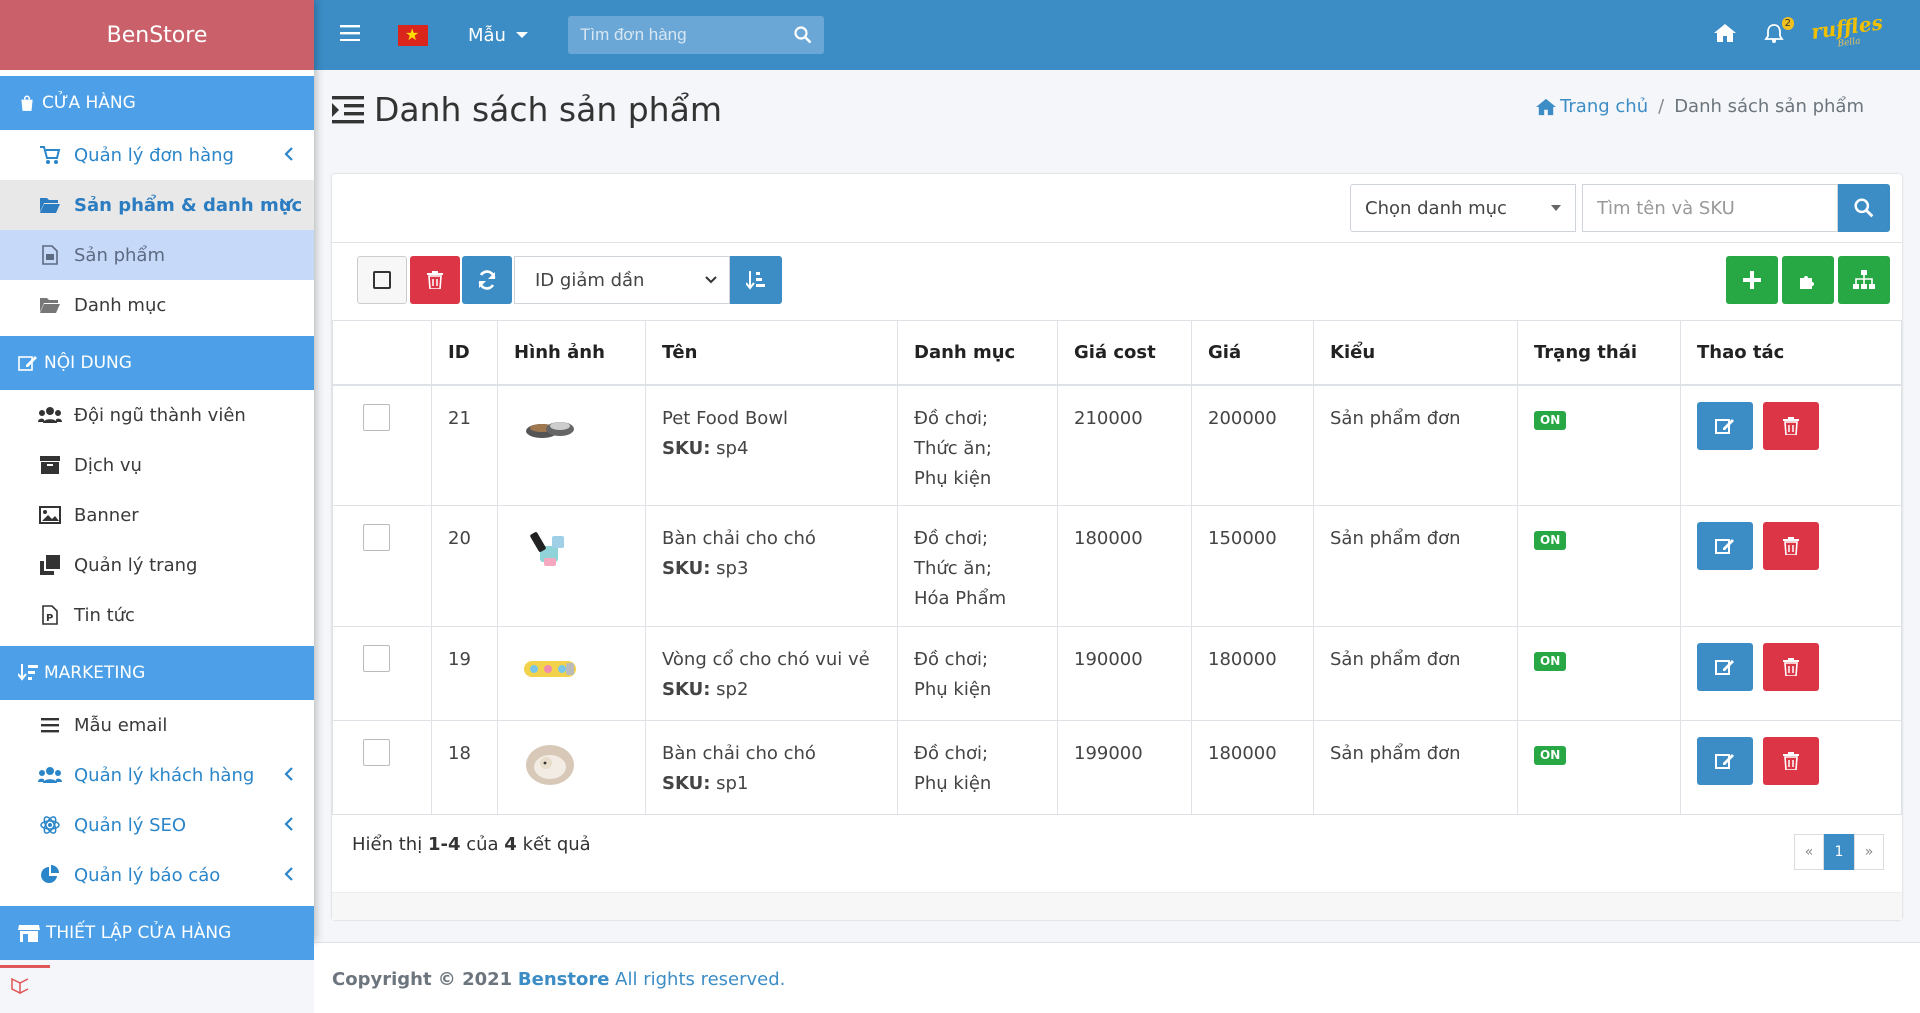 The height and width of the screenshot is (1013, 1920). What do you see at coordinates (771, 566) in the screenshot?
I see `name-cell: Bàn chải cho chó SKU: sp3` at bounding box center [771, 566].